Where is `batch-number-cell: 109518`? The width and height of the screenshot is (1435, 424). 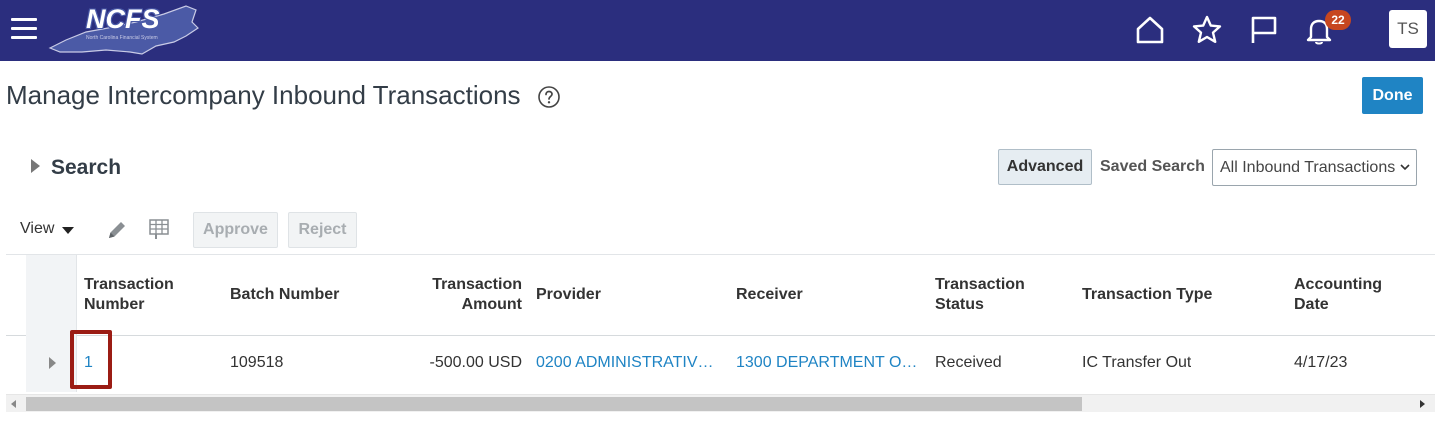
batch-number-cell: 109518 is located at coordinates (257, 362).